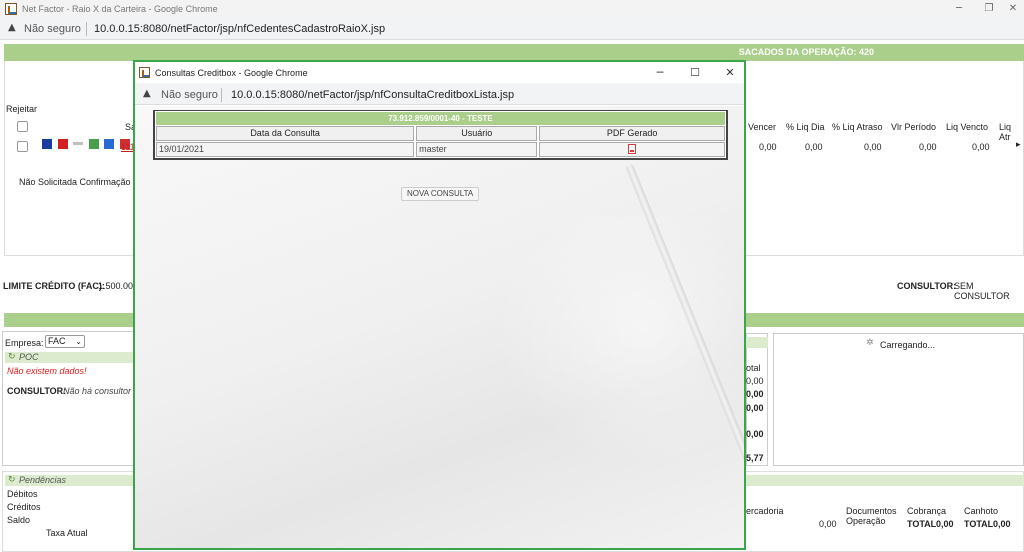 The height and width of the screenshot is (552, 1024). What do you see at coordinates (52, 29) in the screenshot?
I see `not-secure-label: Não seguro` at bounding box center [52, 29].